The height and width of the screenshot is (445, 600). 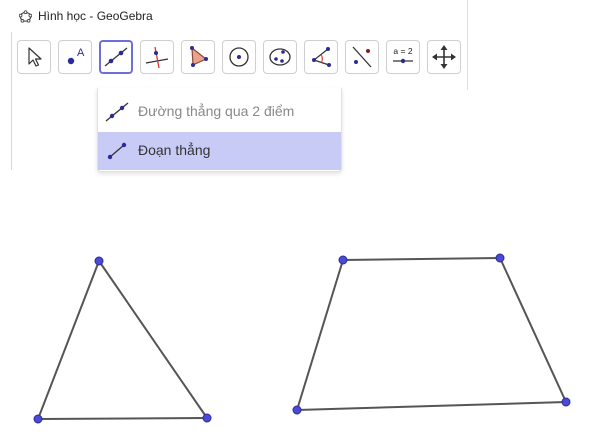 I want to click on tool-polygon-button, so click(x=198, y=57).